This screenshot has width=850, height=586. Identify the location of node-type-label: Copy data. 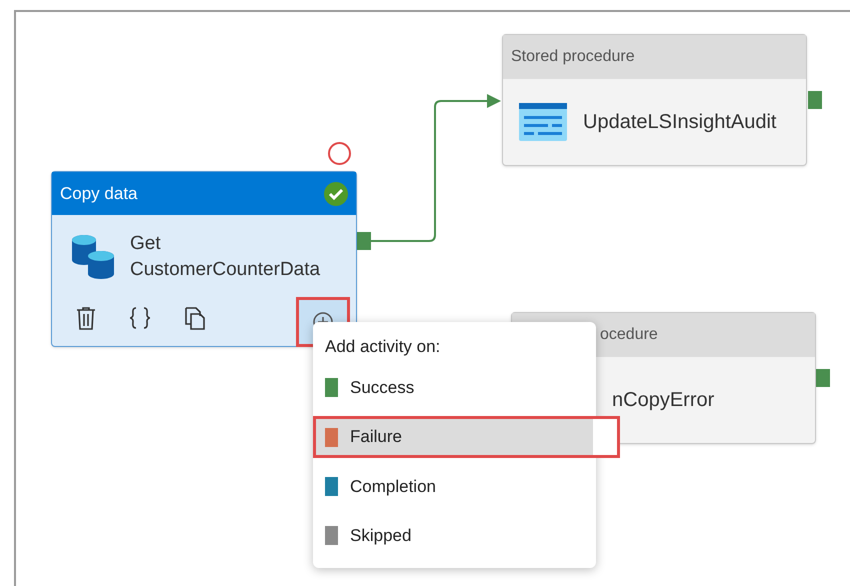
(99, 193).